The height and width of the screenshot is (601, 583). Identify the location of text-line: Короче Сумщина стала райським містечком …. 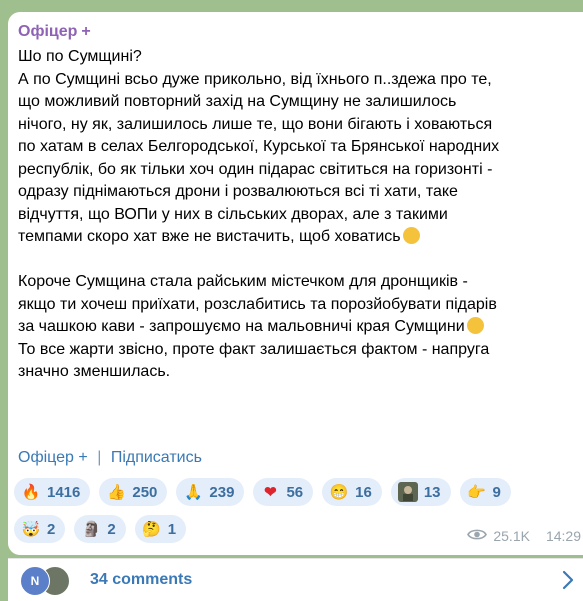
(243, 281).